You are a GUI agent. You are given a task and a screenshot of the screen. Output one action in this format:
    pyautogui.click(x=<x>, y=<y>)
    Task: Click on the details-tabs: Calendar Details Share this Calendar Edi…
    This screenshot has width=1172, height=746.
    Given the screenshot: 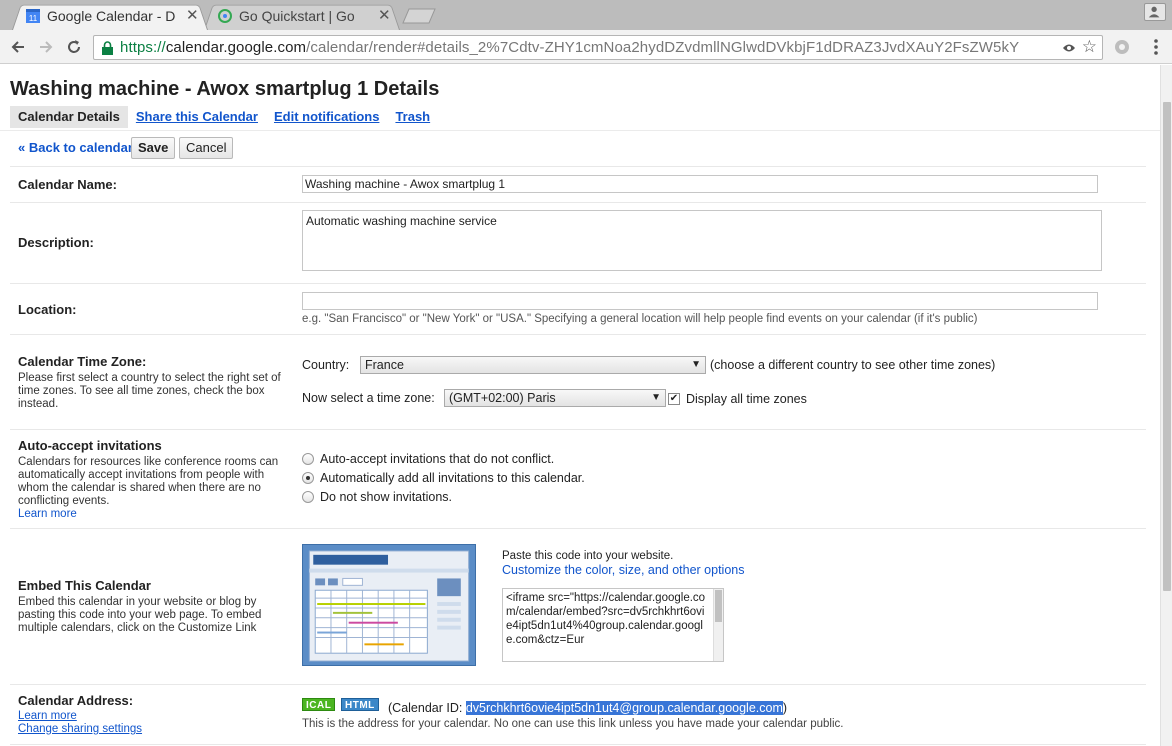 What is the action you would take?
    pyautogui.click(x=224, y=117)
    